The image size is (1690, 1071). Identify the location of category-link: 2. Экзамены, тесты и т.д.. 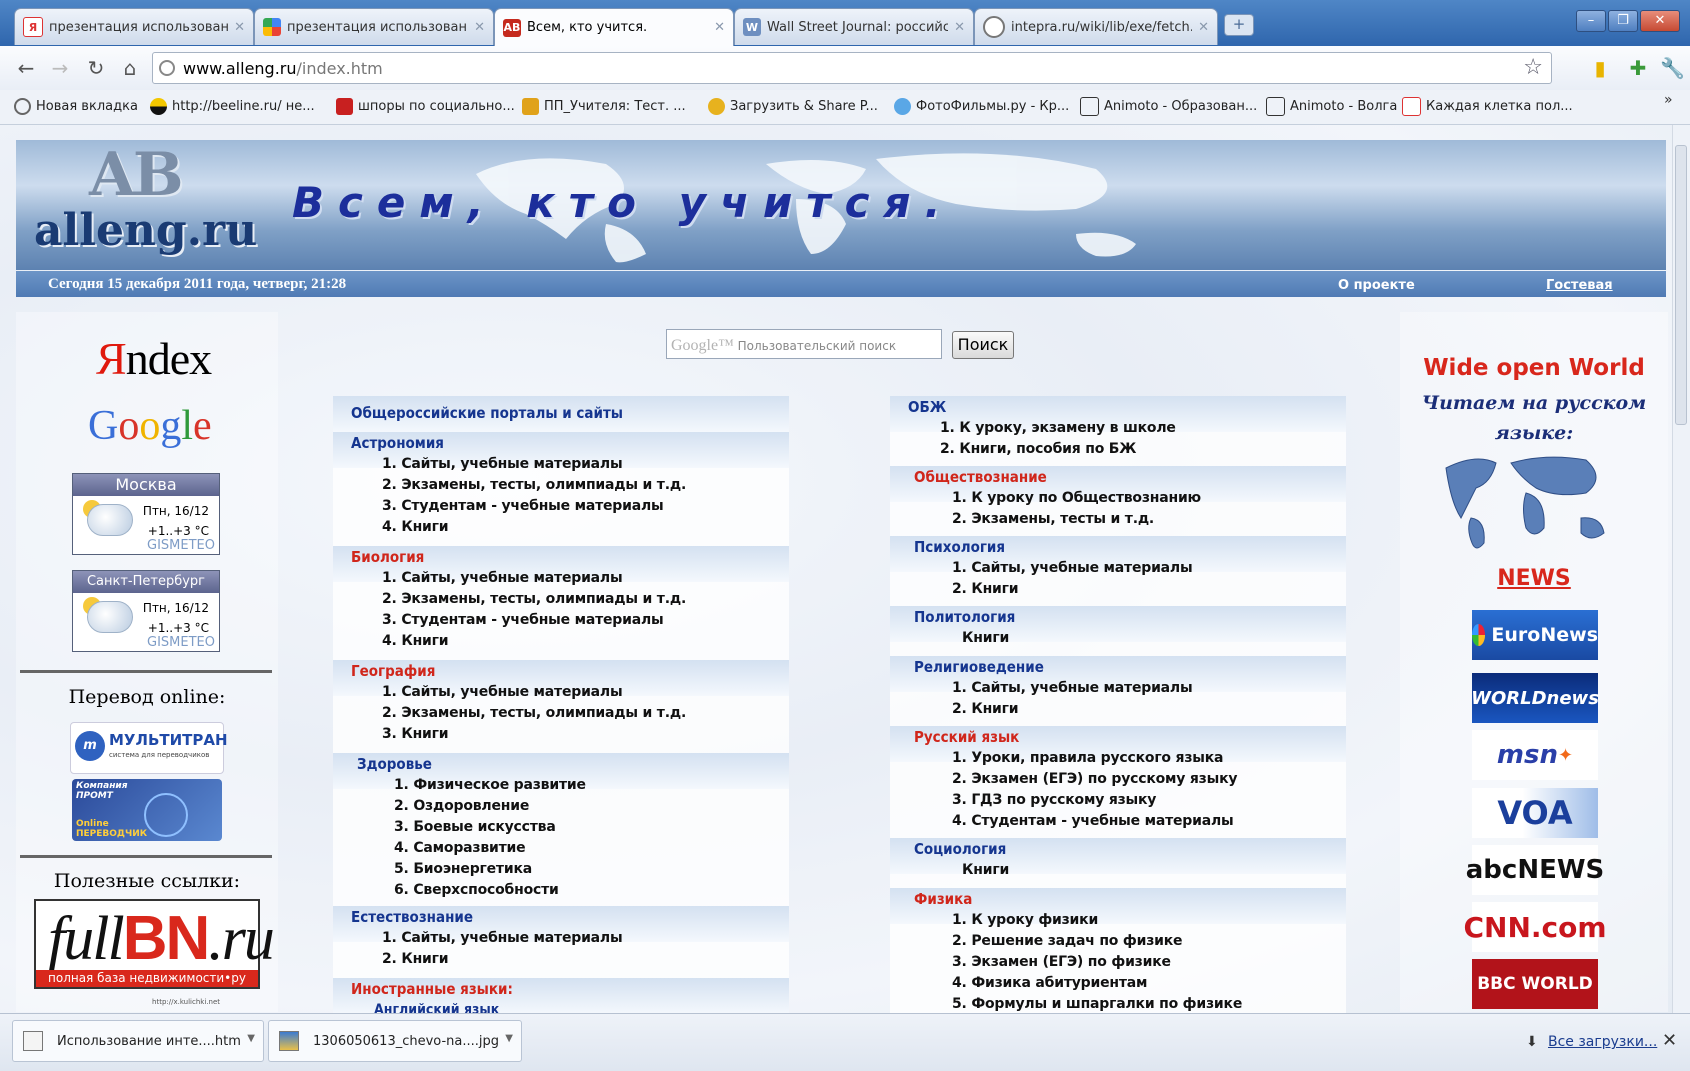
(1053, 519).